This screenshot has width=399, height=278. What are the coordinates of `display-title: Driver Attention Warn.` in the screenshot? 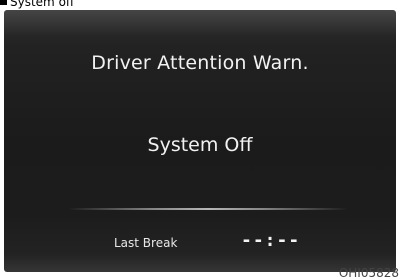 It's located at (200, 63).